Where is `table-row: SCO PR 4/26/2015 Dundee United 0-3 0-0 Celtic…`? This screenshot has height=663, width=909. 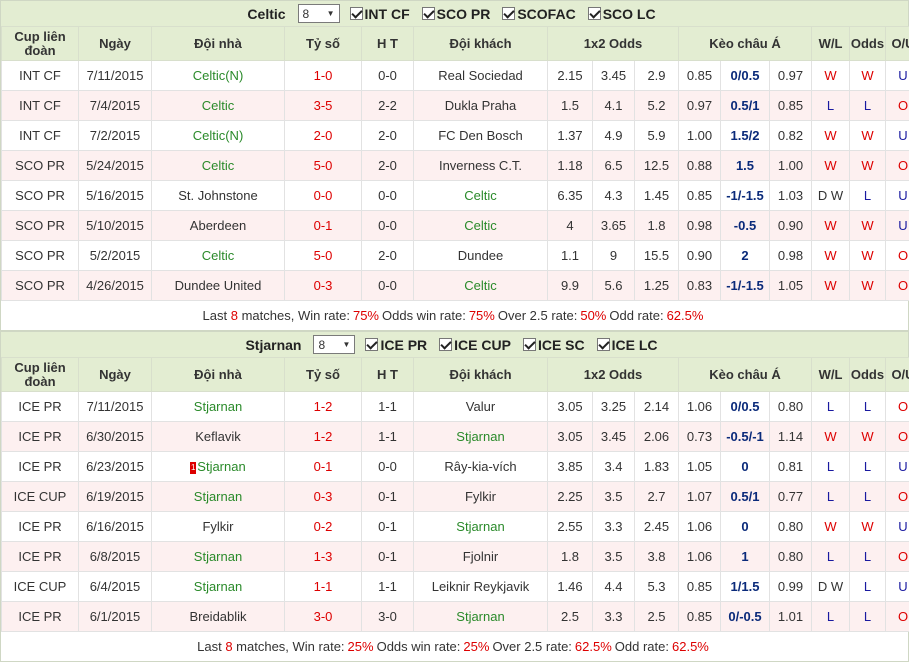 table-row: SCO PR 4/26/2015 Dundee United 0-3 0-0 Celtic… is located at coordinates (455, 285).